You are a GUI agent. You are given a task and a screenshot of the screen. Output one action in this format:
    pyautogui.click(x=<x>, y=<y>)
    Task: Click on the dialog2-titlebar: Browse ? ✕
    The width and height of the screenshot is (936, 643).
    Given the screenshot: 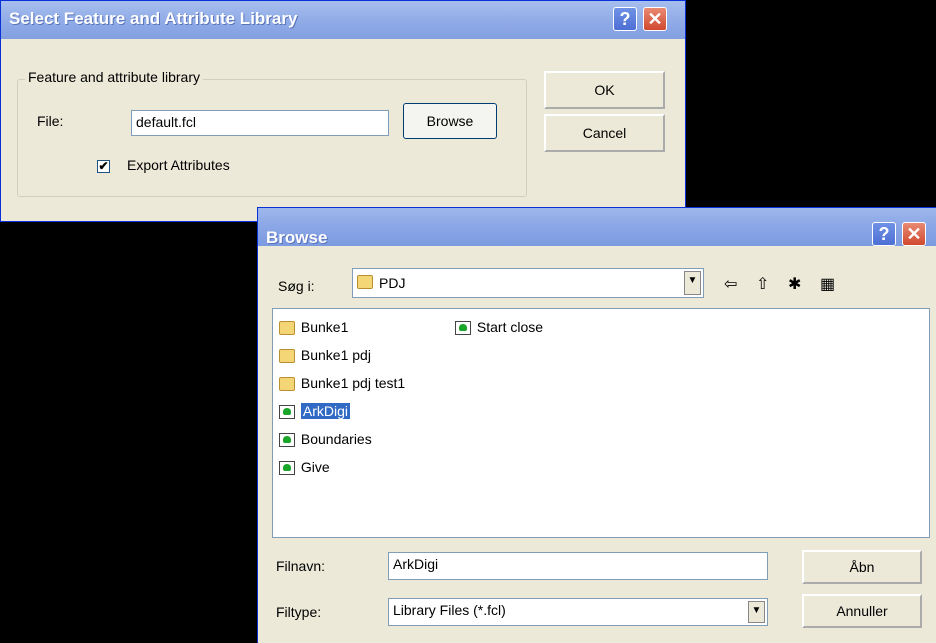 What is the action you would take?
    pyautogui.click(x=597, y=227)
    